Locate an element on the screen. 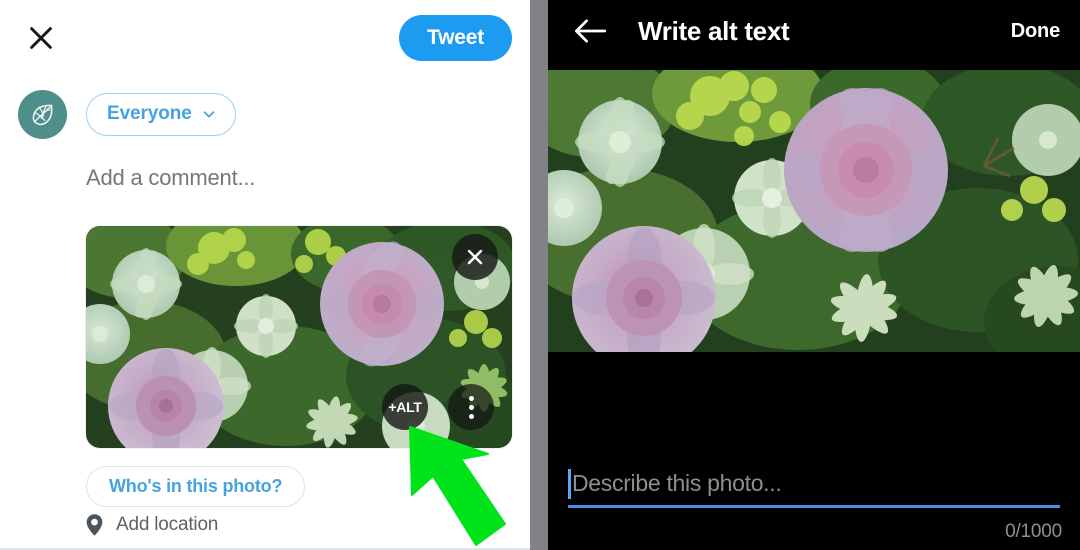 This screenshot has width=1080, height=550. audience-label: Everyone is located at coordinates (149, 113).